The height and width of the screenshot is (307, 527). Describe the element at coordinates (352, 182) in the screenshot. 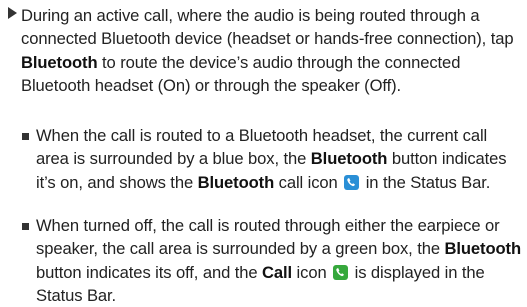

I see `bluetooth-call-icon` at that location.